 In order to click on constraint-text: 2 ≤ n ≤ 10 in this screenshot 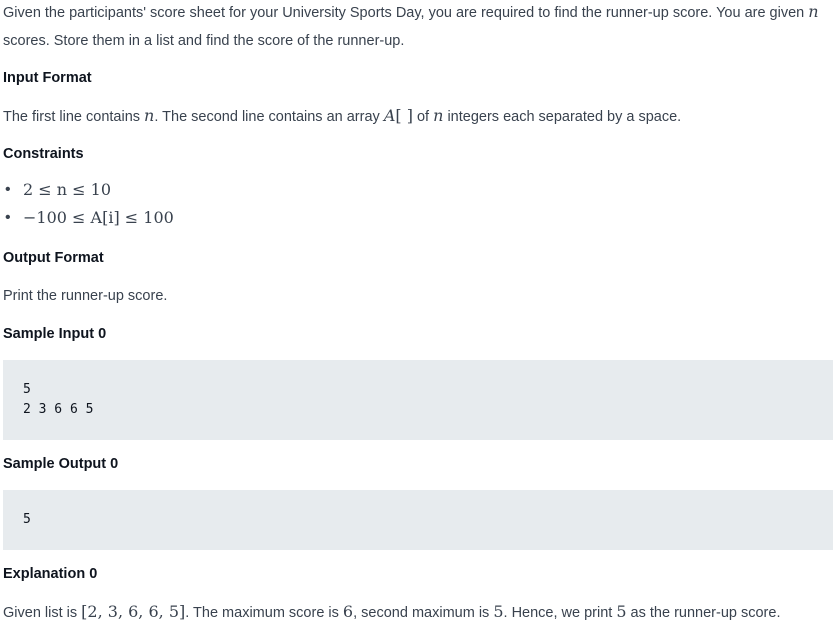, I will do `click(67, 189)`.